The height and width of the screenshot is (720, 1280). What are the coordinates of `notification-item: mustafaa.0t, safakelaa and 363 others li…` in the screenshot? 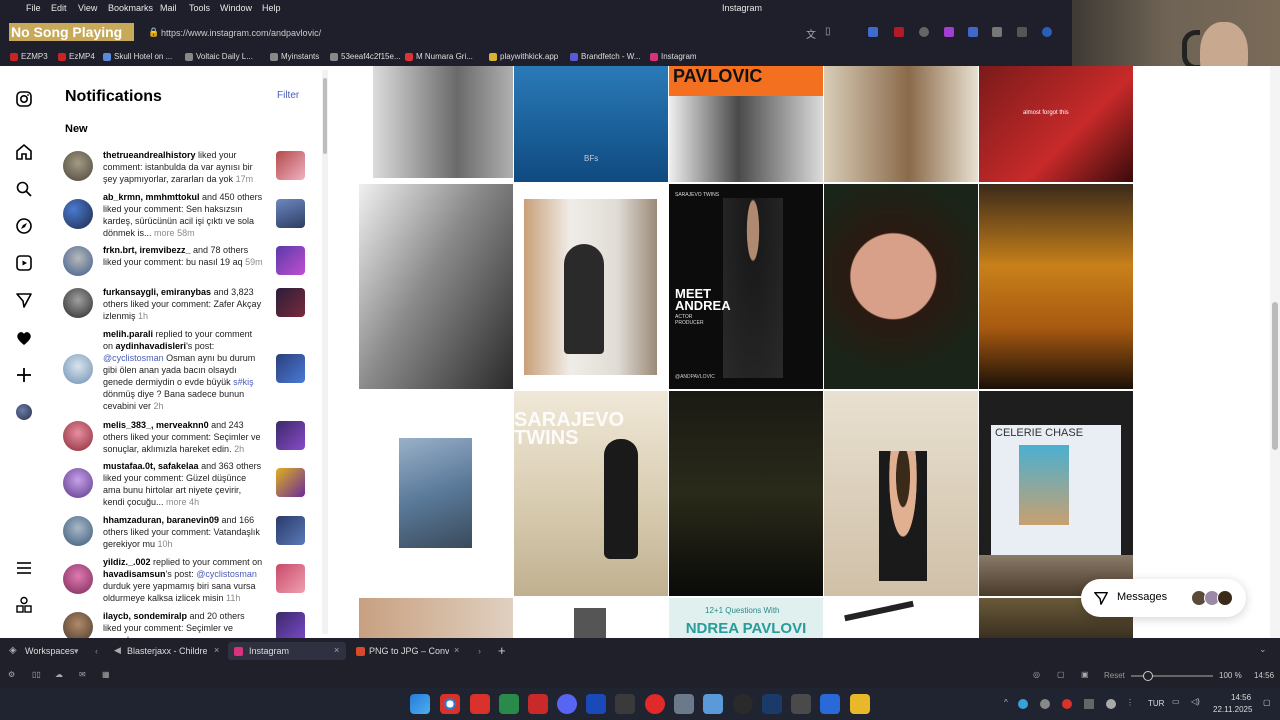 It's located at (185, 484).